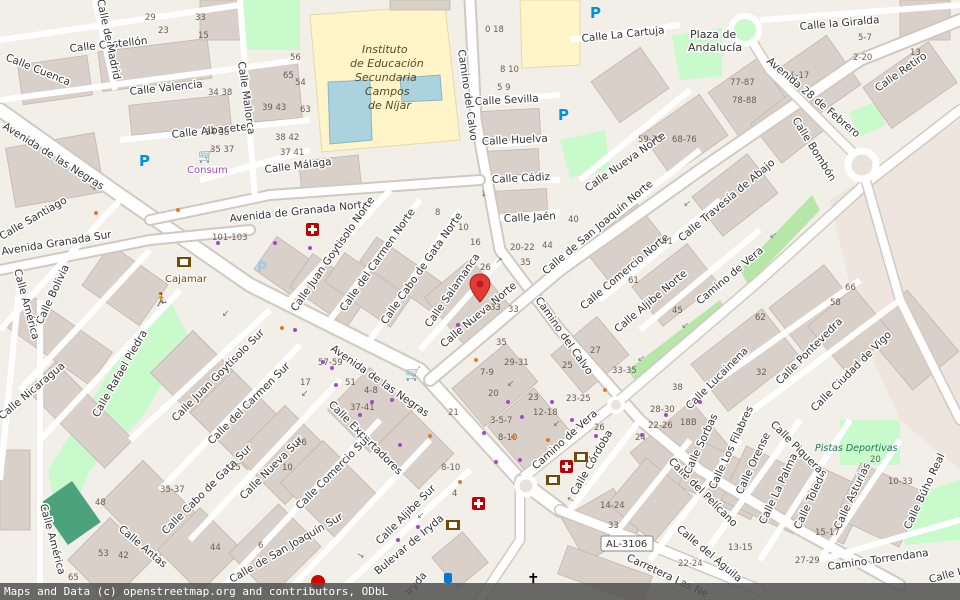 The height and width of the screenshot is (600, 960). Describe the element at coordinates (761, 373) in the screenshot. I see `house-number: 32` at that location.